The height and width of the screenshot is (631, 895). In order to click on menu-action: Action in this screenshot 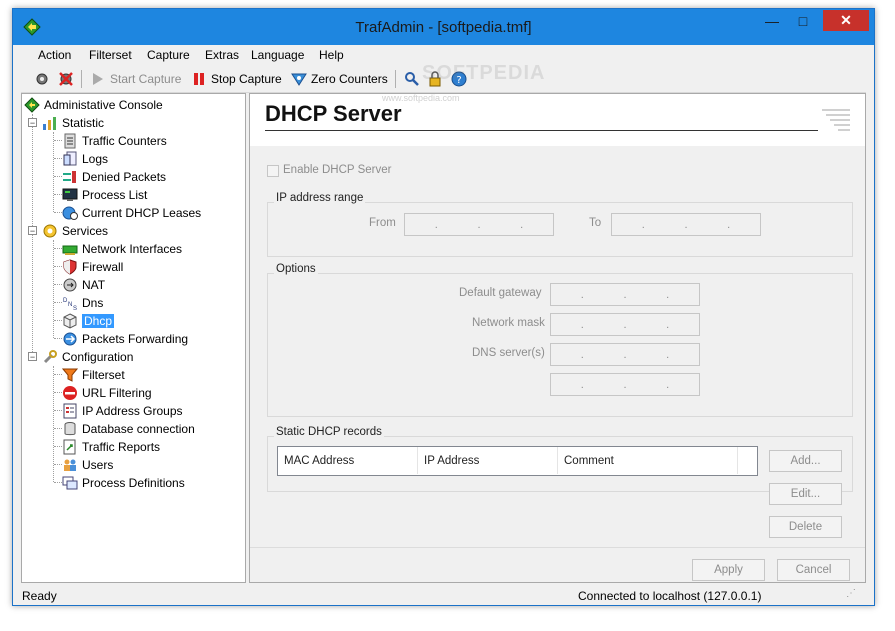, I will do `click(54, 55)`.